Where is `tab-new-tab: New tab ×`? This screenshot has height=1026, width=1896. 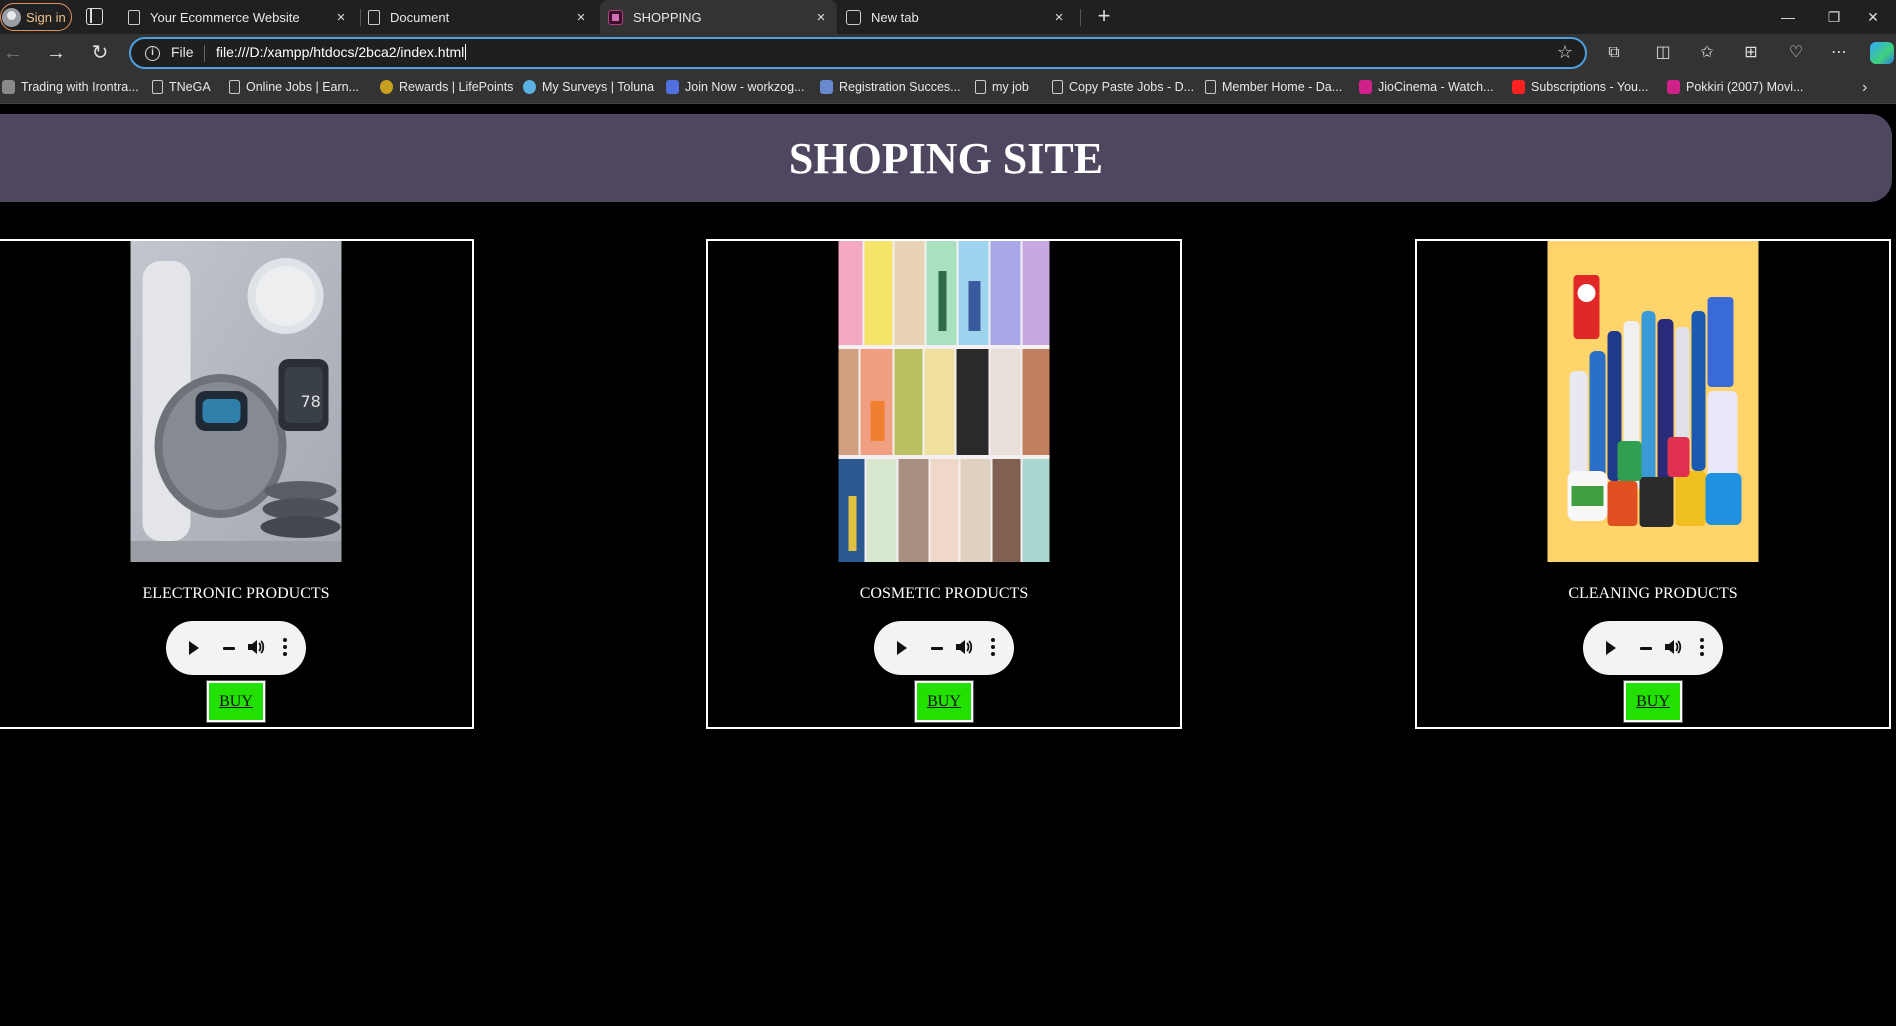 tab-new-tab: New tab × is located at coordinates (956, 17).